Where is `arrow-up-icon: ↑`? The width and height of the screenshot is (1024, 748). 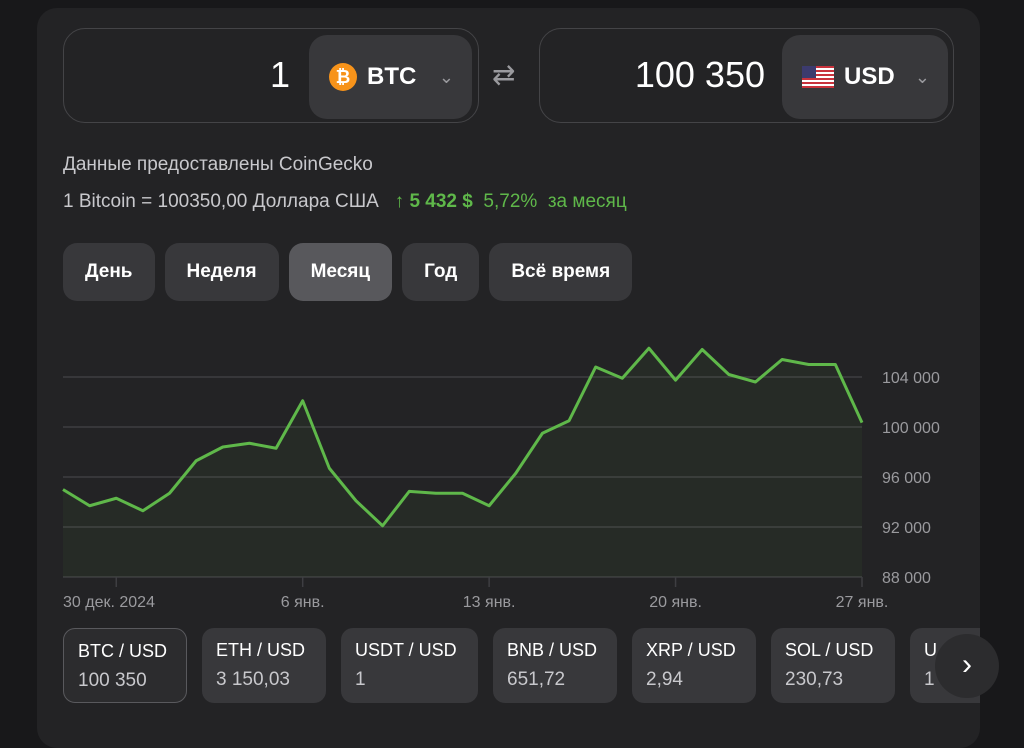 arrow-up-icon: ↑ is located at coordinates (400, 202).